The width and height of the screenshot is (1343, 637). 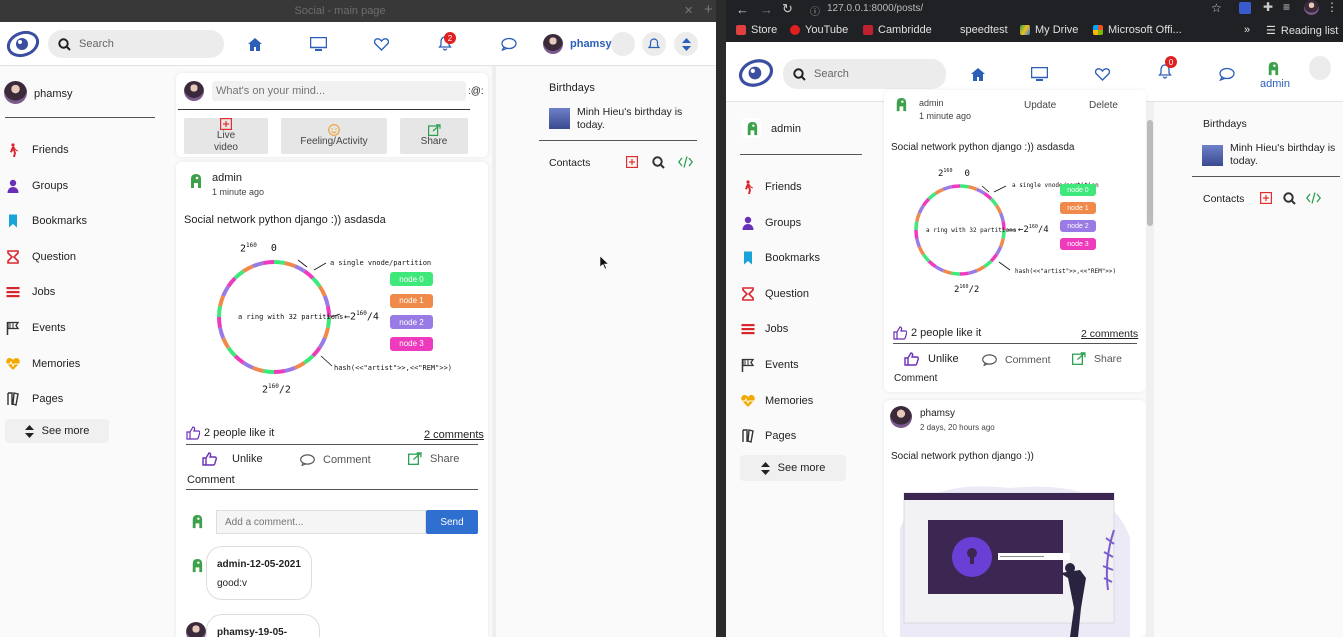 I want to click on comment-author: admin-12-05-2021, so click(x=259, y=564).